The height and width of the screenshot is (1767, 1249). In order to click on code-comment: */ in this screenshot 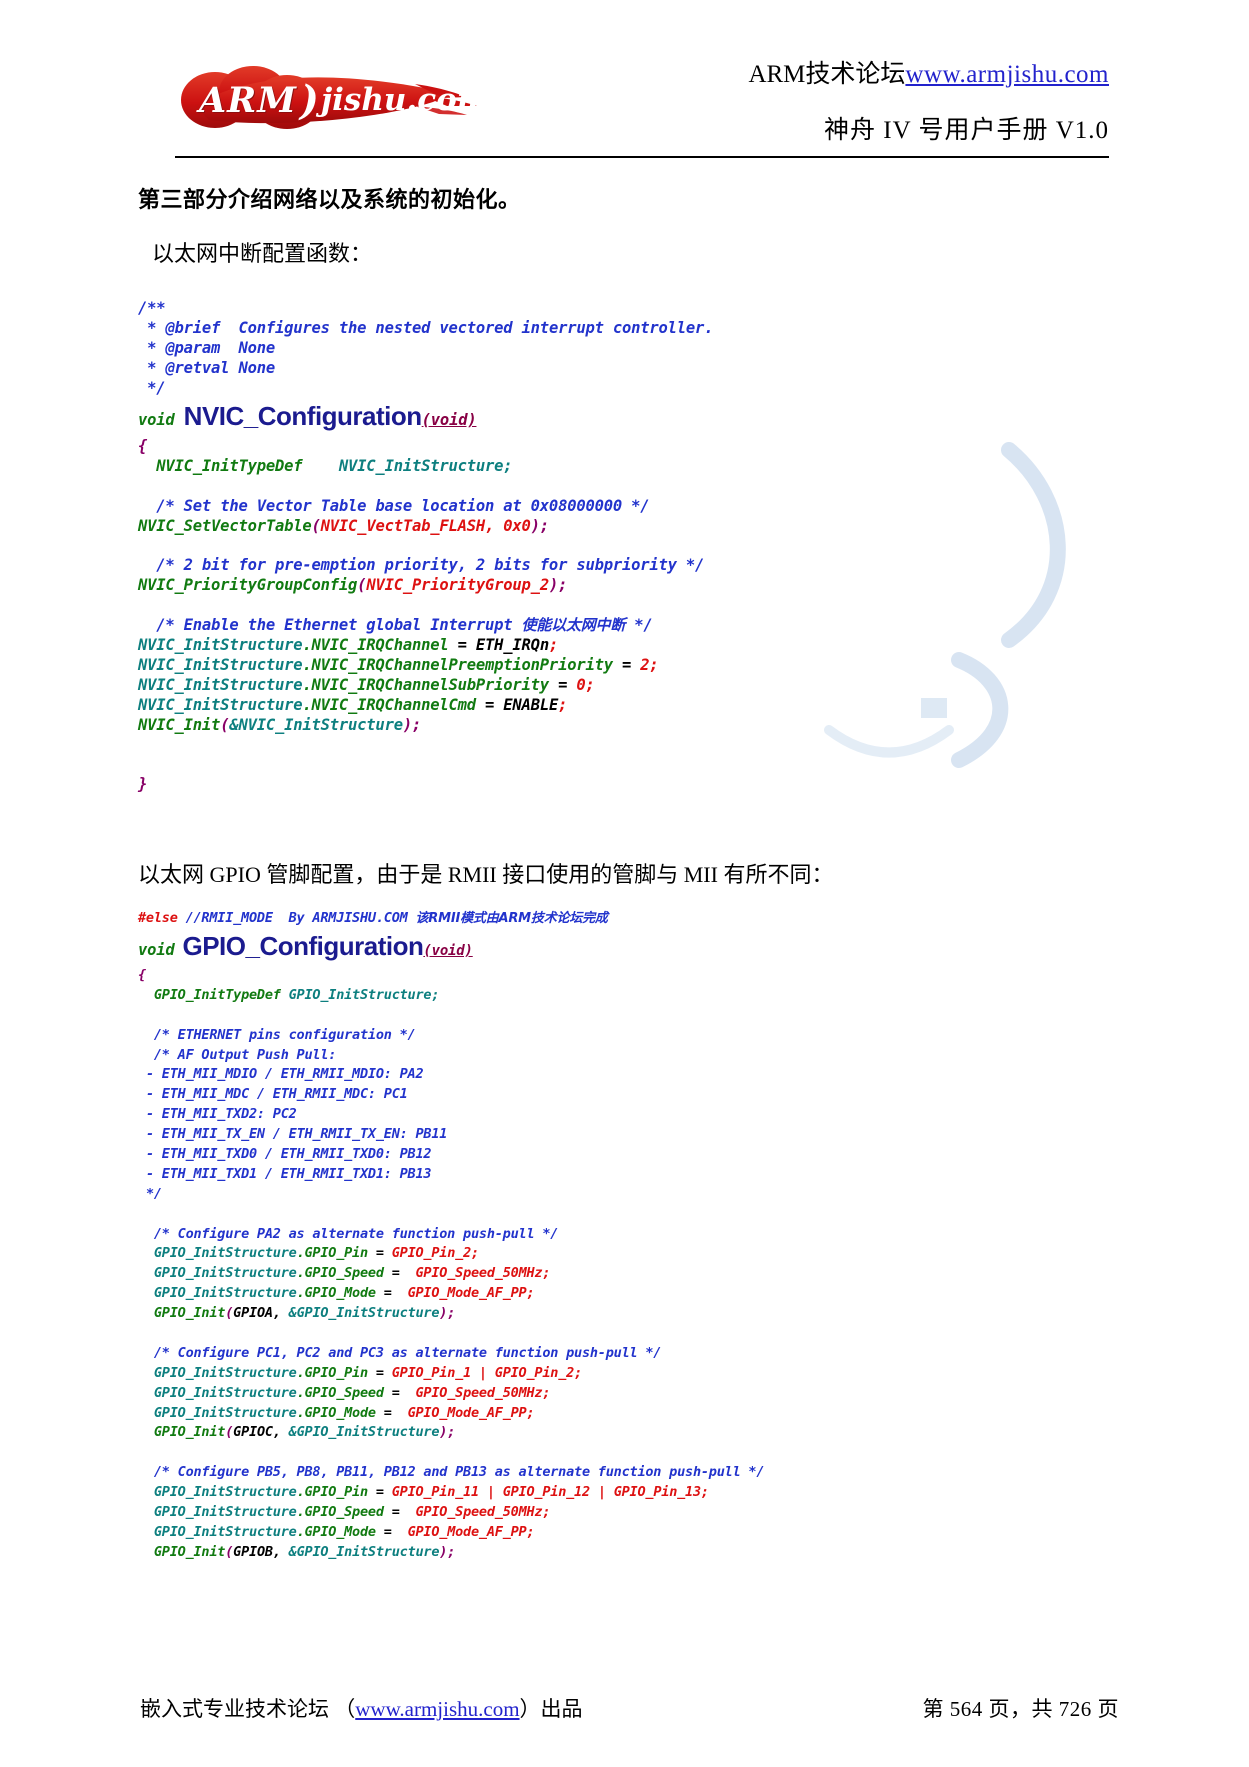, I will do `click(639, 625)`.